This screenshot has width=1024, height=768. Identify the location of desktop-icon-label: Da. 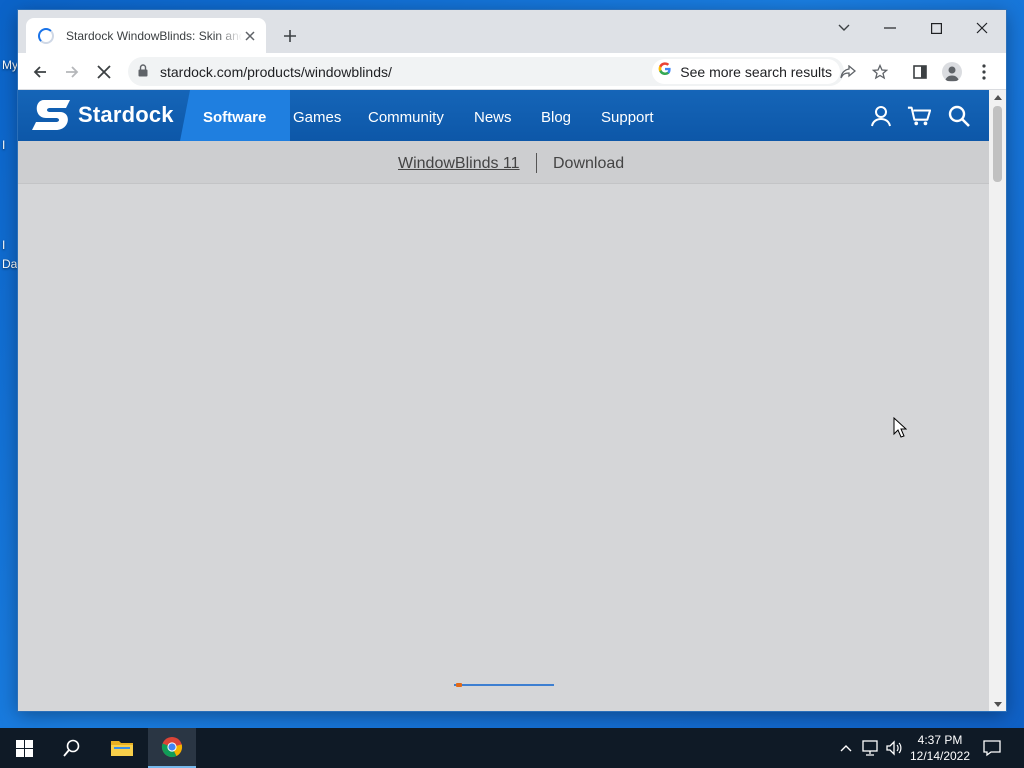
(9, 264).